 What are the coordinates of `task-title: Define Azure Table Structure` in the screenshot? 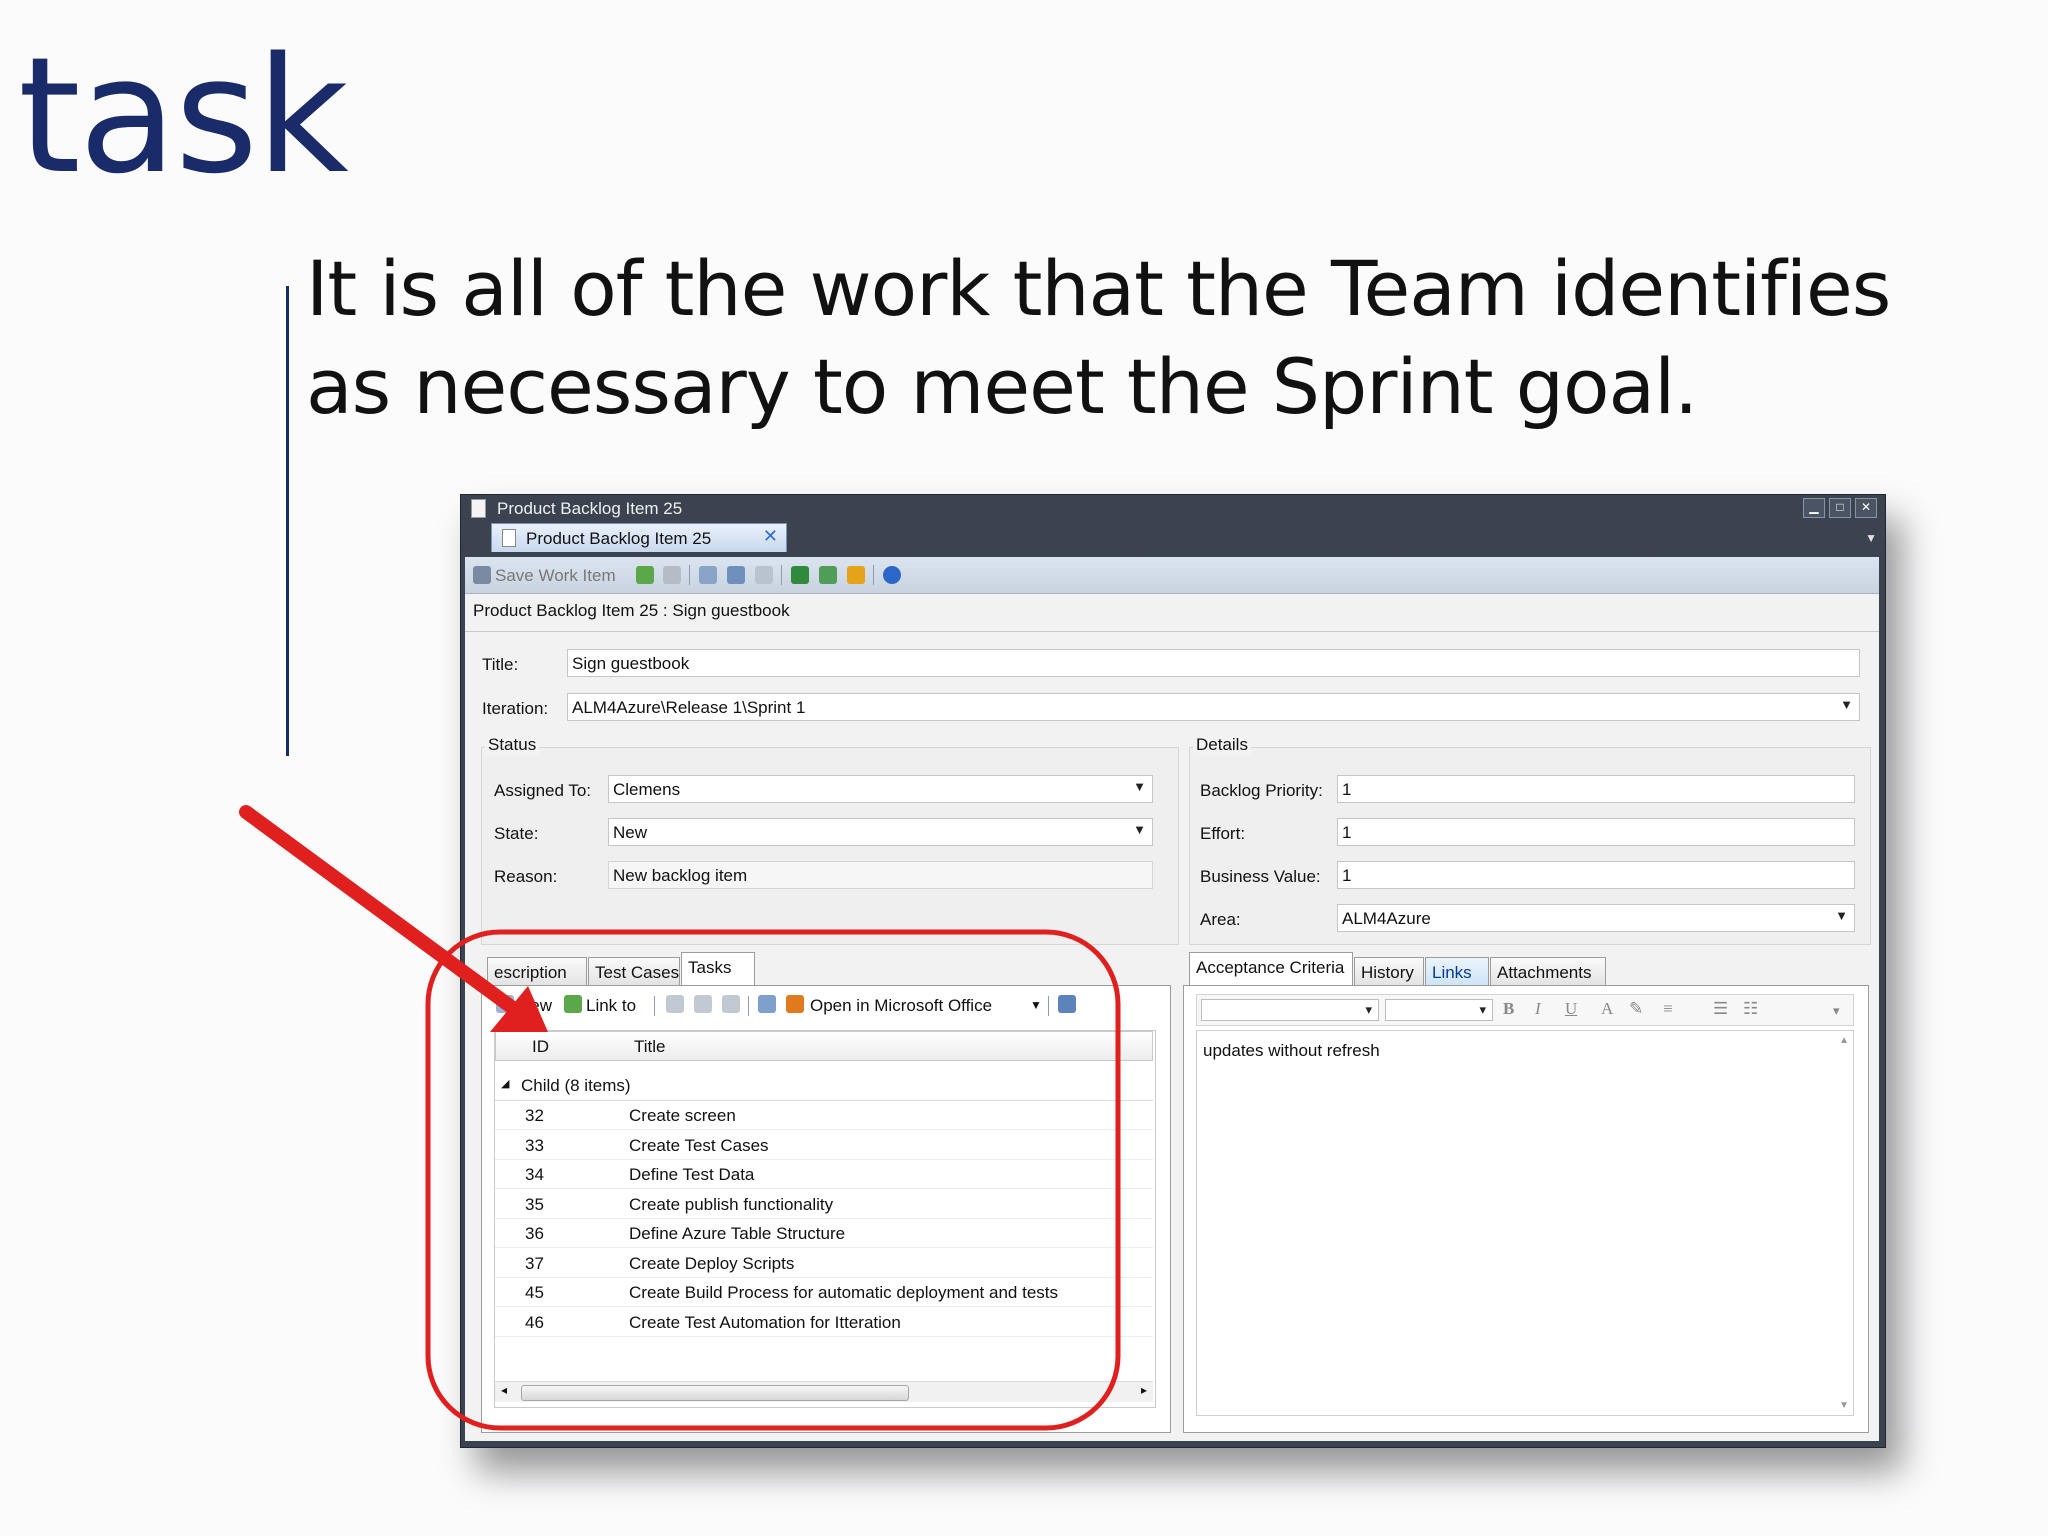 It's located at (737, 1233).